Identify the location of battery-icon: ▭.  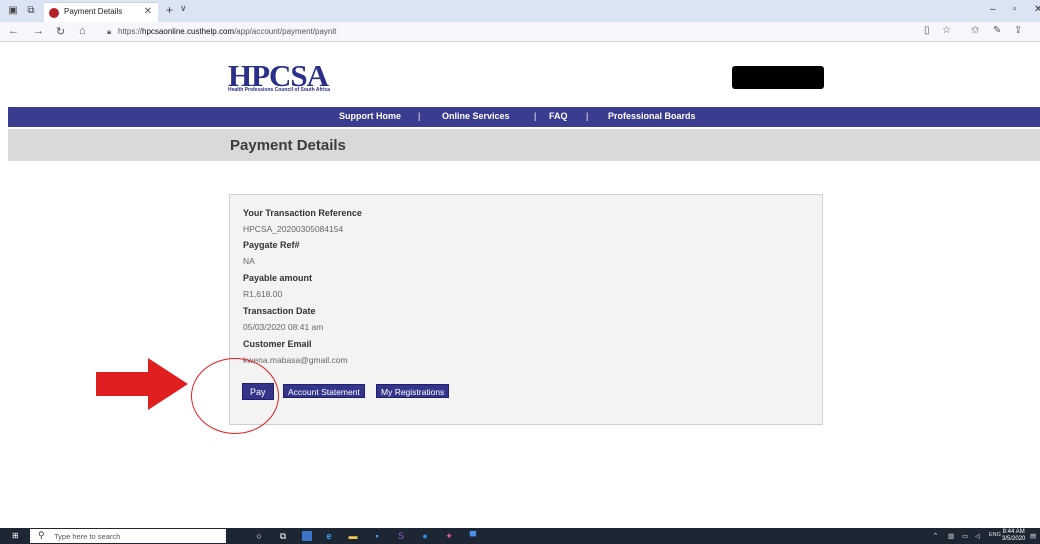
(965, 536).